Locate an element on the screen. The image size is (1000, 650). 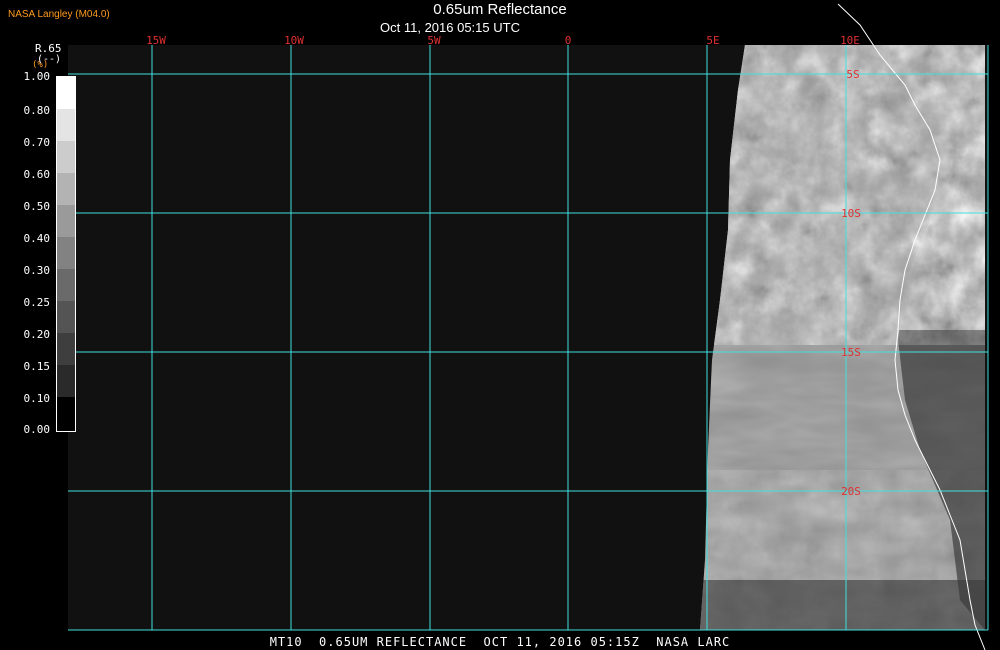
legend-tick: 0.80 is located at coordinates (37, 110).